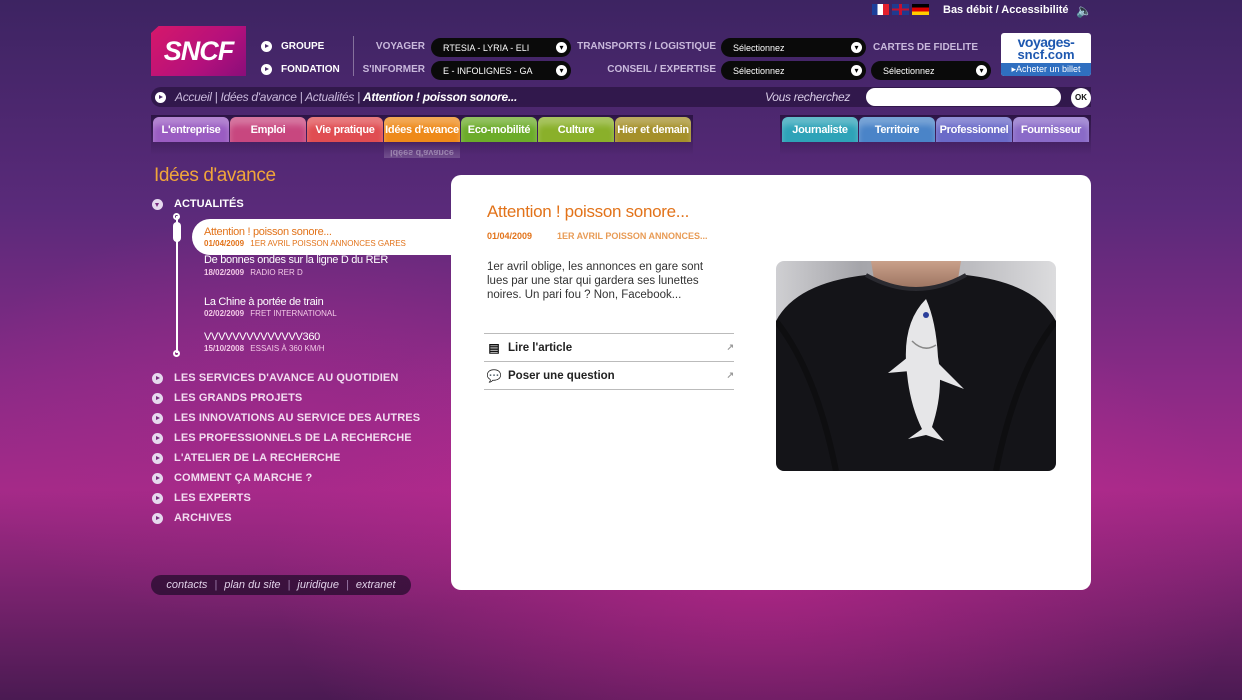 The height and width of the screenshot is (700, 1242). I want to click on groupe-link: GROUPE, so click(292, 46).